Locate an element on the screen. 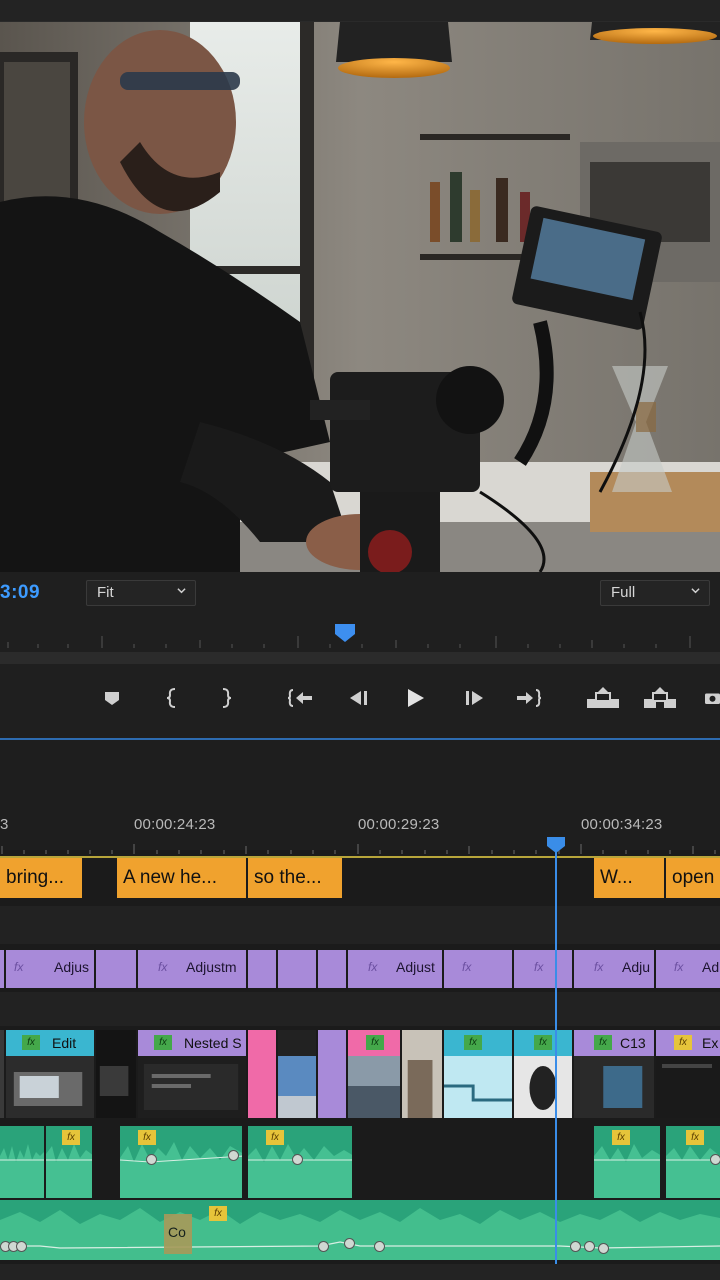 The height and width of the screenshot is (1280, 720). ruler-label: 00:00:29:23 is located at coordinates (399, 824).